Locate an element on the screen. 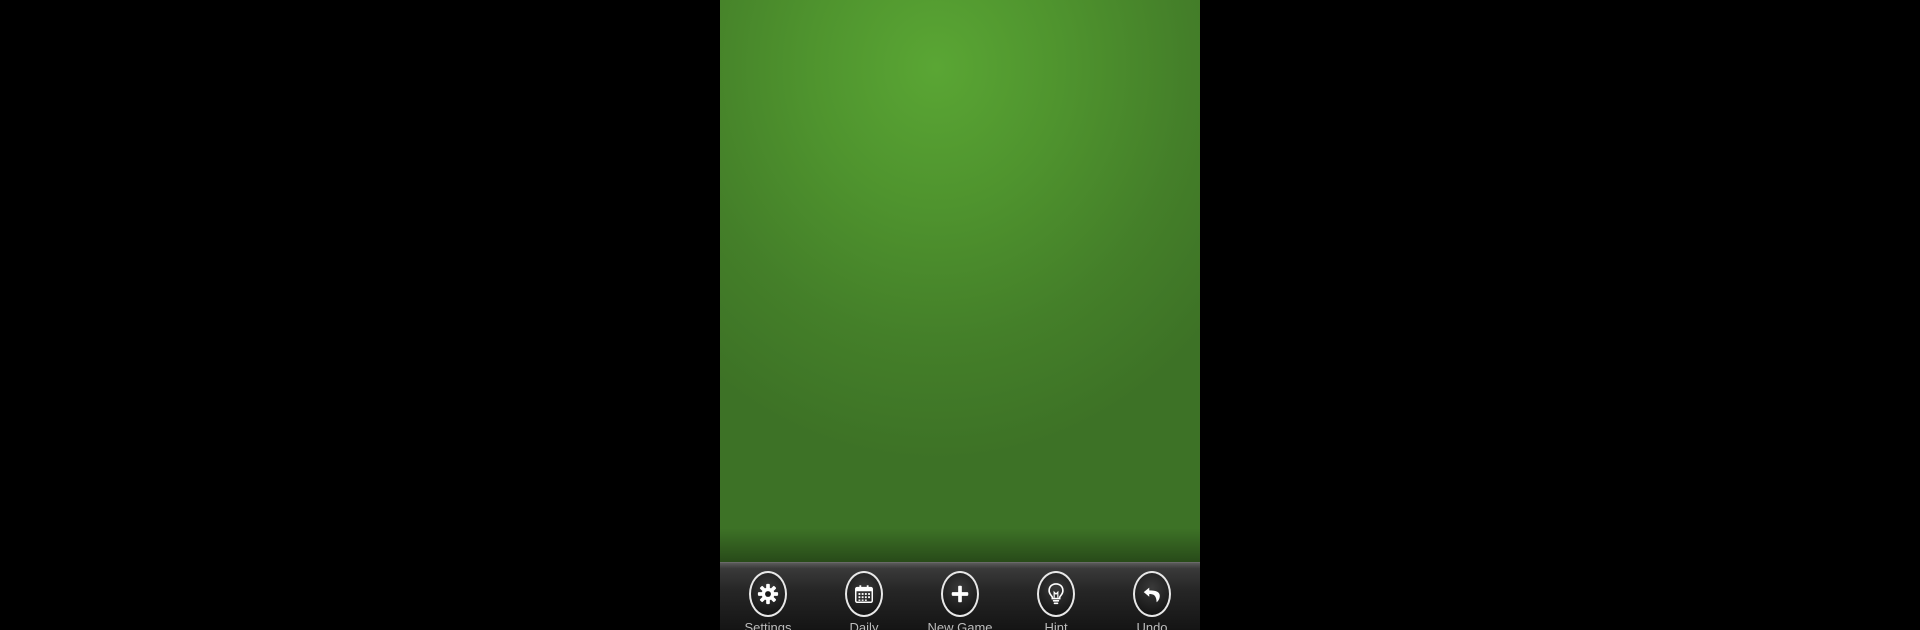 The width and height of the screenshot is (1920, 630). bottom-toolbar: Settings Daily New Game Hint Undo is located at coordinates (960, 596).